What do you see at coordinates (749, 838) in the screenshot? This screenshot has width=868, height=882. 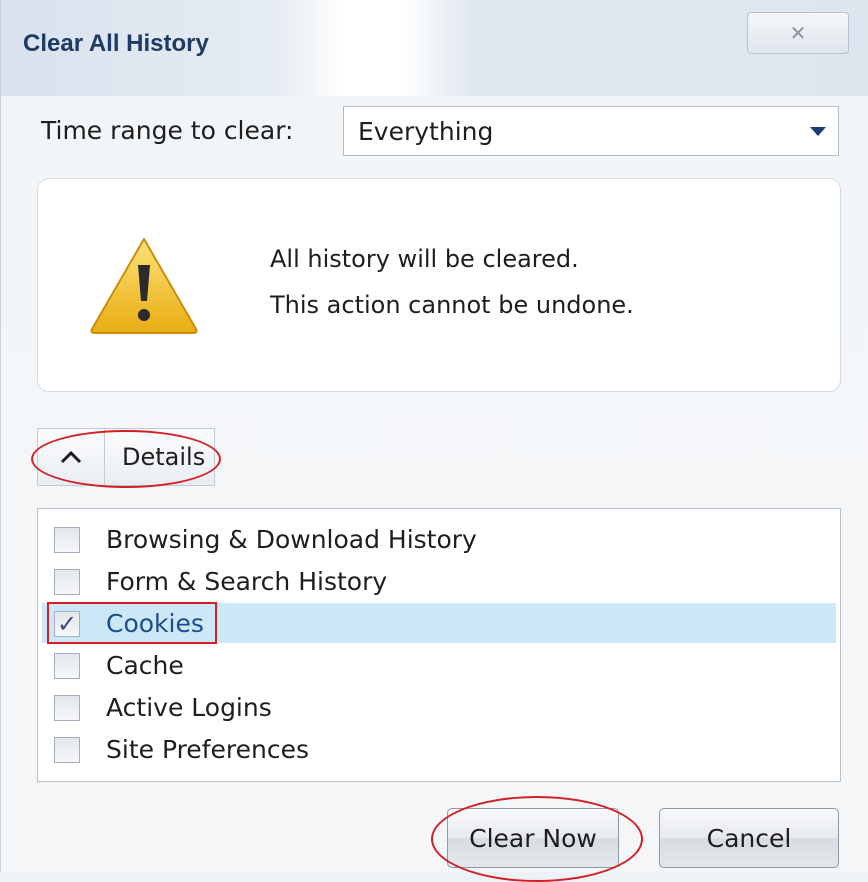 I see `cancel-button: Cancel` at bounding box center [749, 838].